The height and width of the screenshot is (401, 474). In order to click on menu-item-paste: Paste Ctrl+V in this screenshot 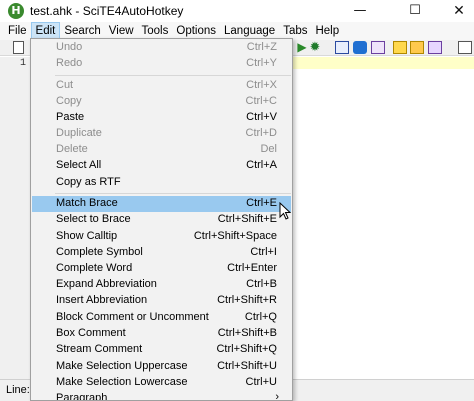, I will do `click(161, 118)`.